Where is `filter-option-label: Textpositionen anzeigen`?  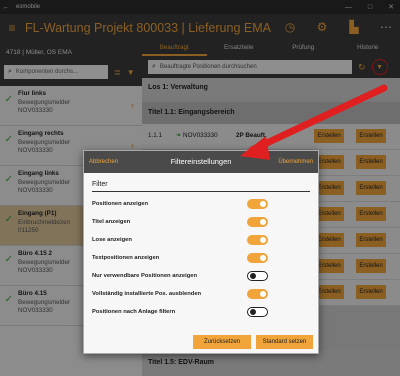 filter-option-label: Textpositionen anzeigen is located at coordinates (126, 258).